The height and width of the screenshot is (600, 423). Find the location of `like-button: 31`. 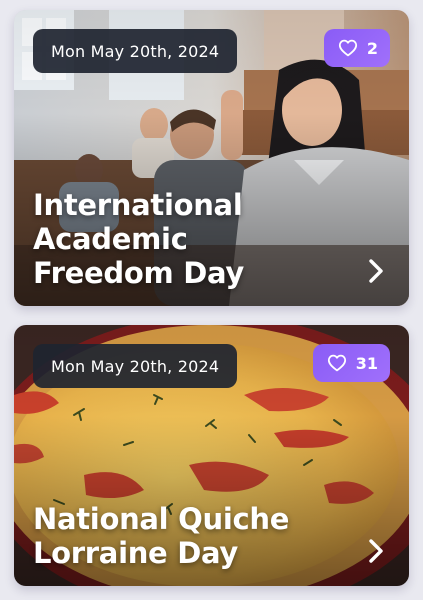

like-button: 31 is located at coordinates (351, 363).